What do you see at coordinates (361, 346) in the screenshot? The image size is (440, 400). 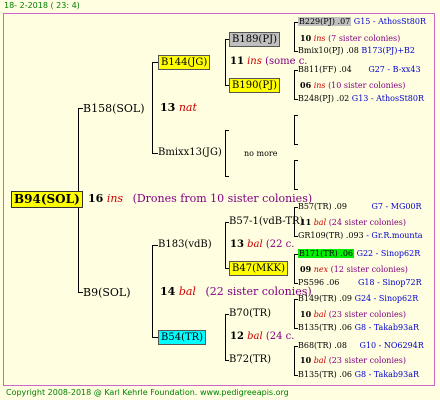 I see `g4-entry: B68(TR) .08 G10 - NO6294R` at bounding box center [361, 346].